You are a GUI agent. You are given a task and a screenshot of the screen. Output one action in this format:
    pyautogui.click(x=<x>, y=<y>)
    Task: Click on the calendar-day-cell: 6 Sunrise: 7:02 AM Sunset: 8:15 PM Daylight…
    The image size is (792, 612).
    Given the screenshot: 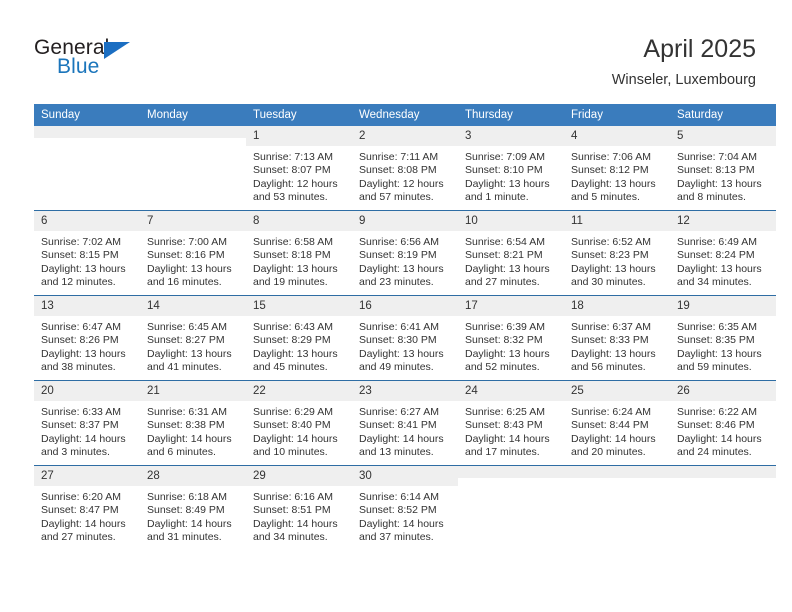 What is the action you would take?
    pyautogui.click(x=87, y=253)
    